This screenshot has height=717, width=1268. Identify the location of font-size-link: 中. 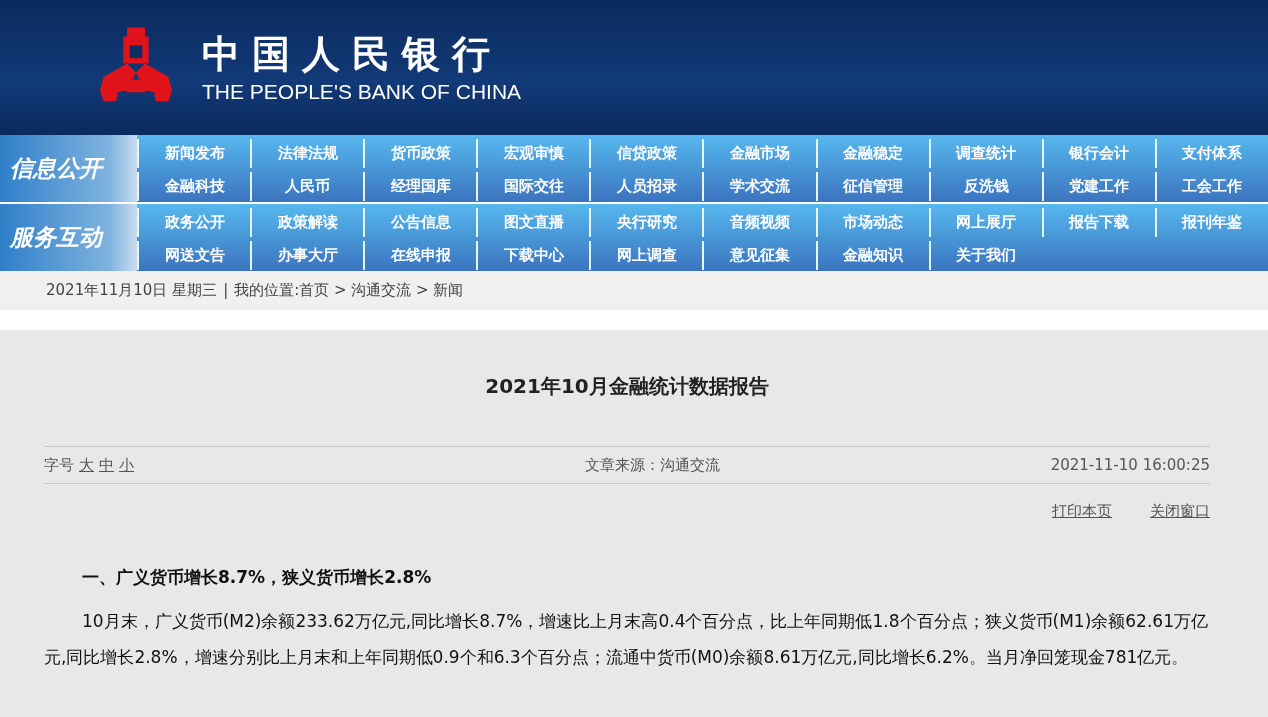
(106, 465).